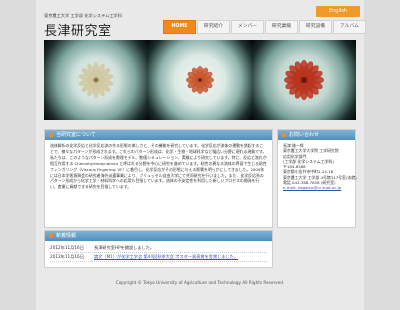 This screenshot has height=310, width=400. What do you see at coordinates (66, 236) in the screenshot?
I see `news-heading-text: 新着情報` at bounding box center [66, 236].